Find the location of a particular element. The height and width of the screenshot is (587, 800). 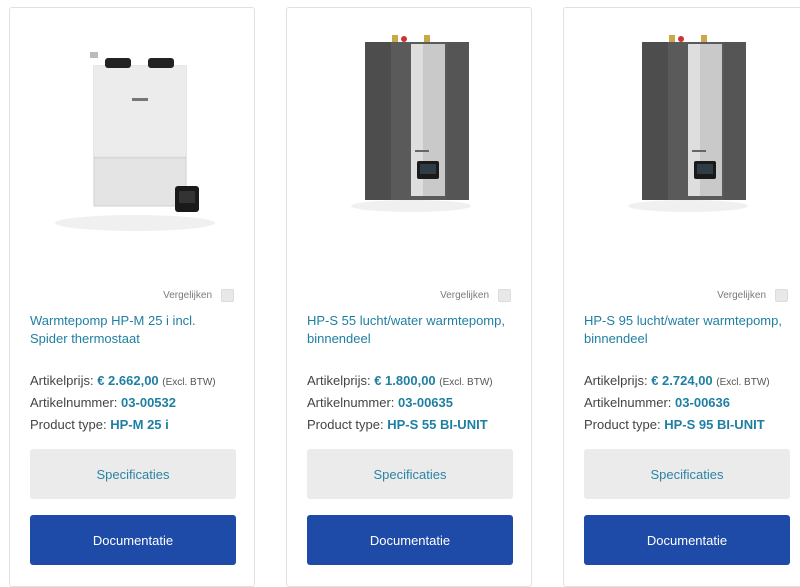

type-row: Product type: HP-S 55 BI-UNIT is located at coordinates (397, 424).